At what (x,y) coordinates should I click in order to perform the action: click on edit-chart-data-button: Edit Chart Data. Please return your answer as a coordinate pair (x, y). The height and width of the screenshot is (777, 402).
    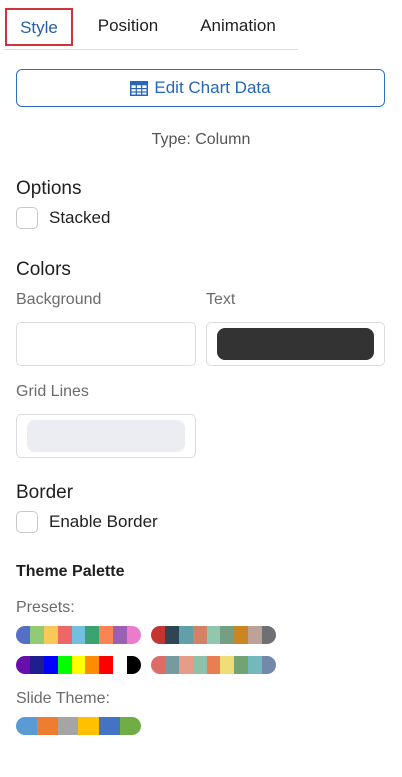
    Looking at the image, I should click on (200, 88).